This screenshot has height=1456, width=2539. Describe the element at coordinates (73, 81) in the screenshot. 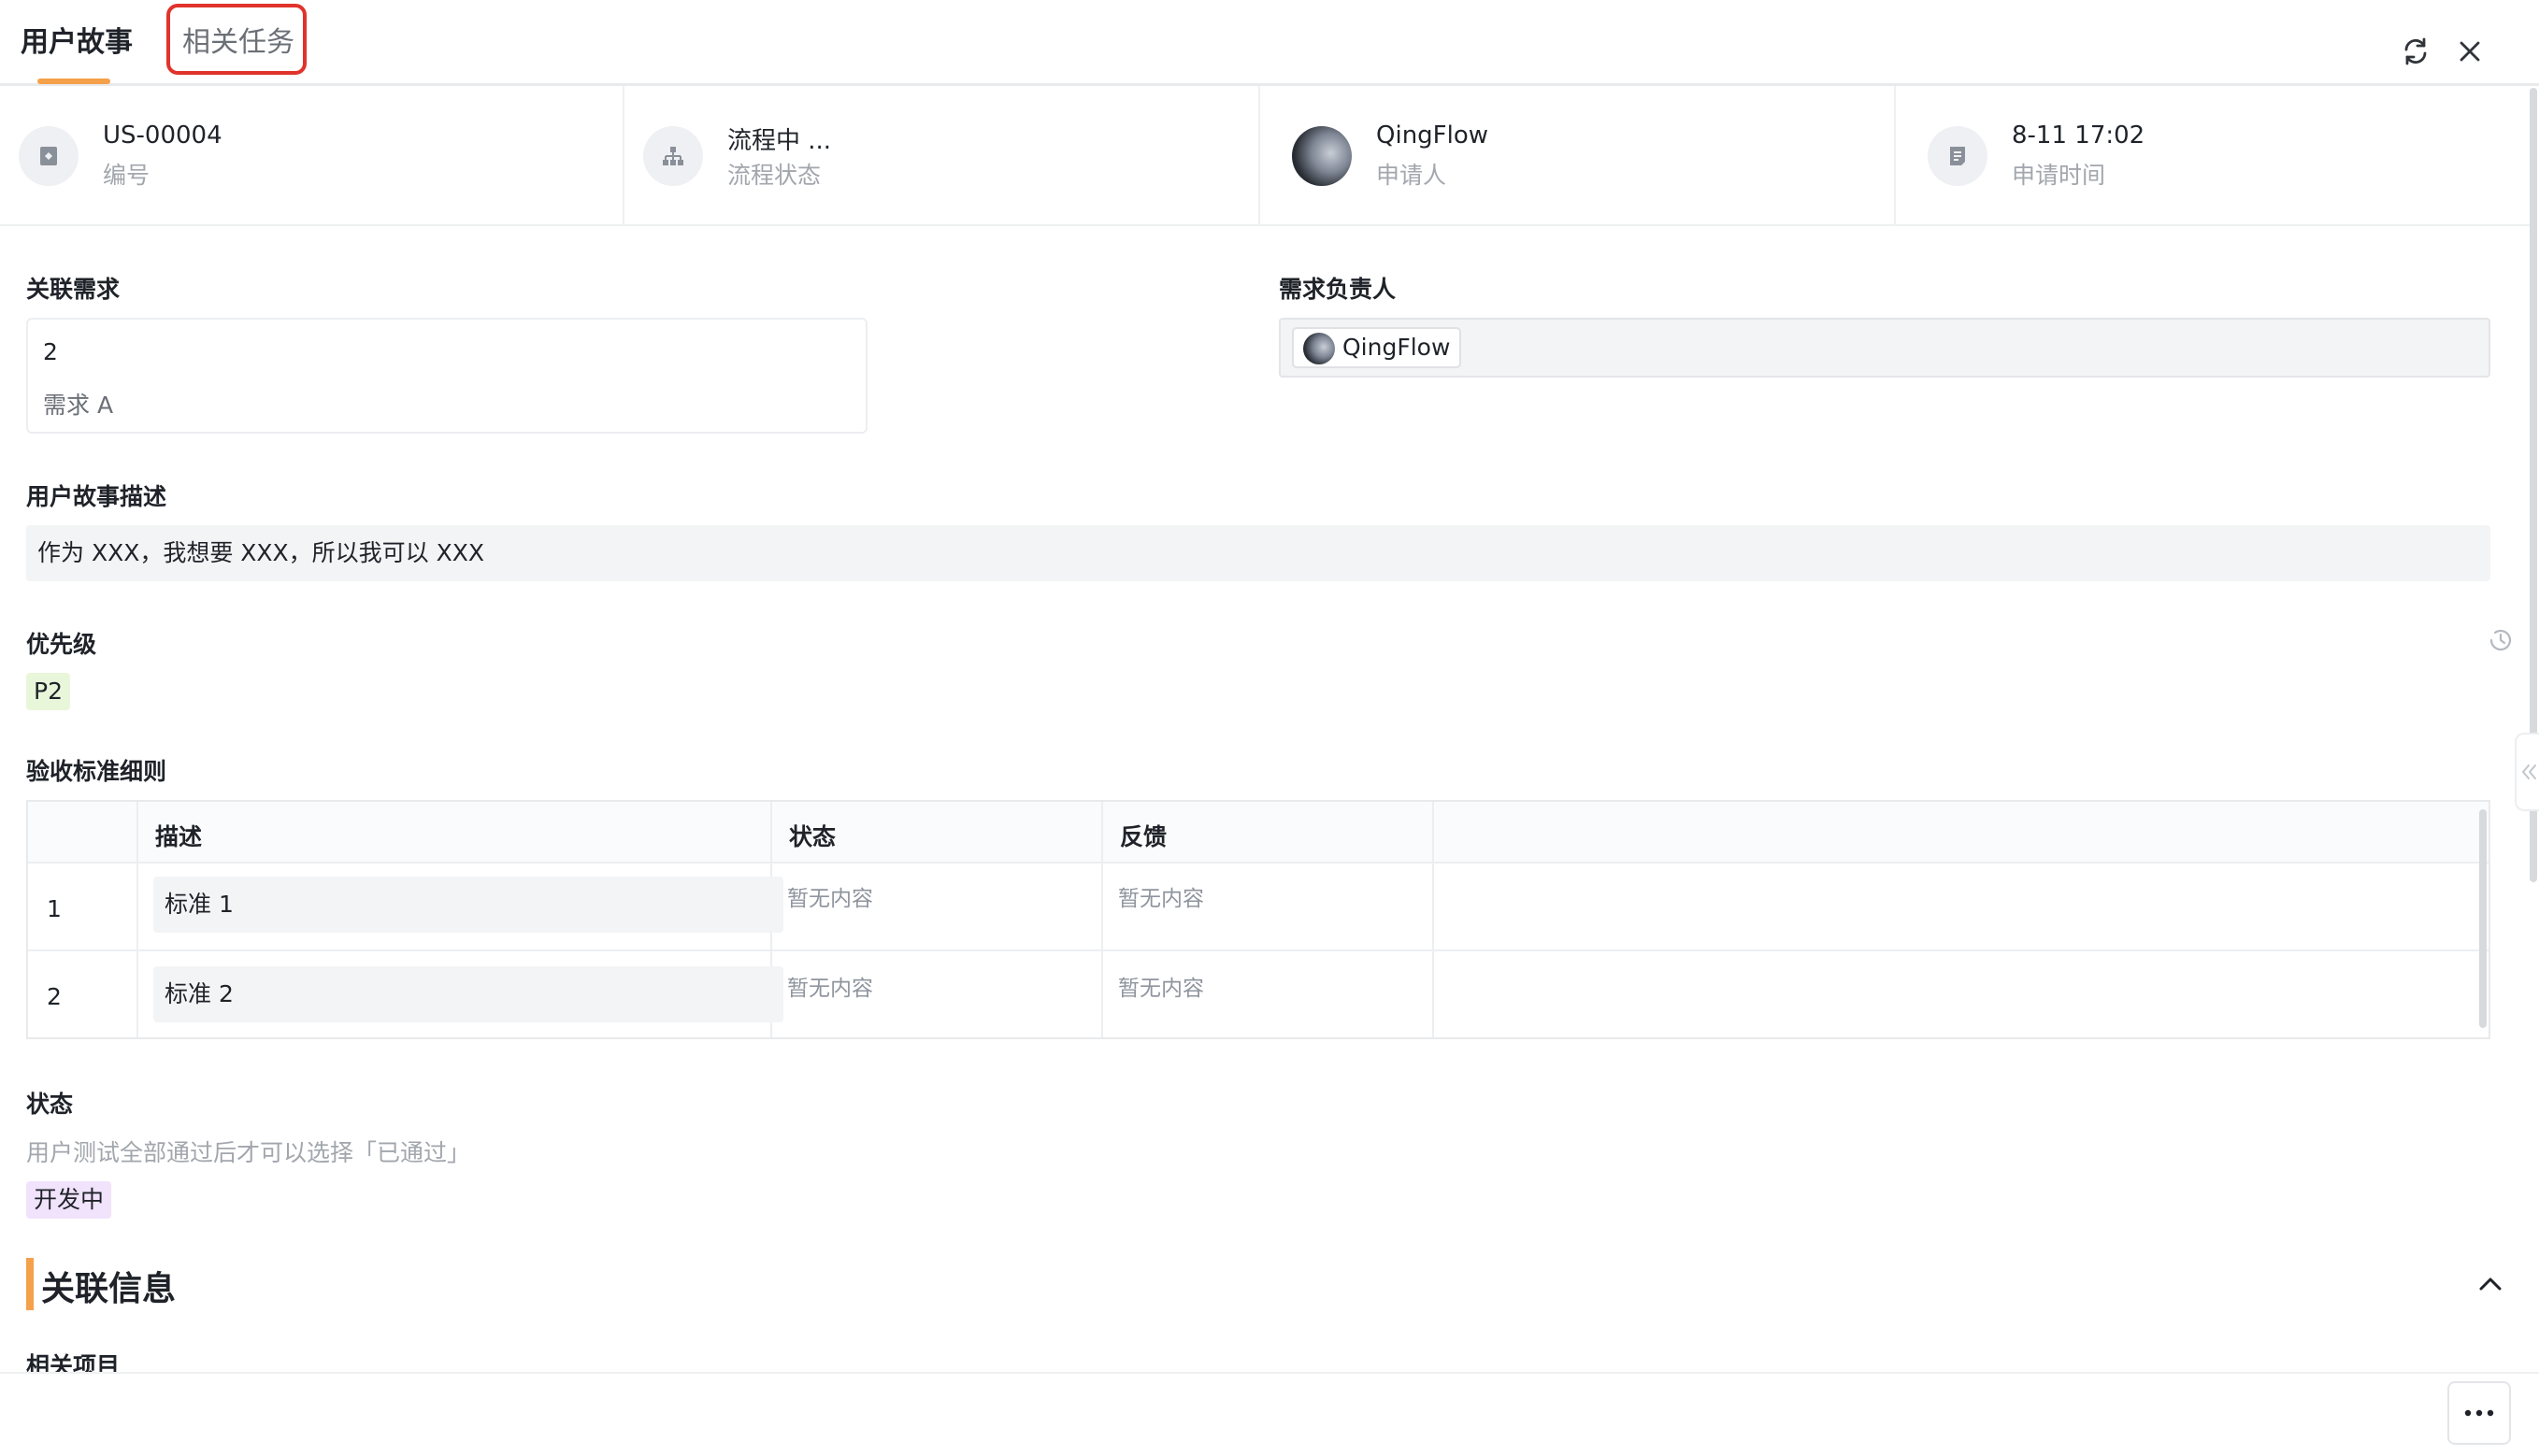

I see `active-tab-indicator` at that location.